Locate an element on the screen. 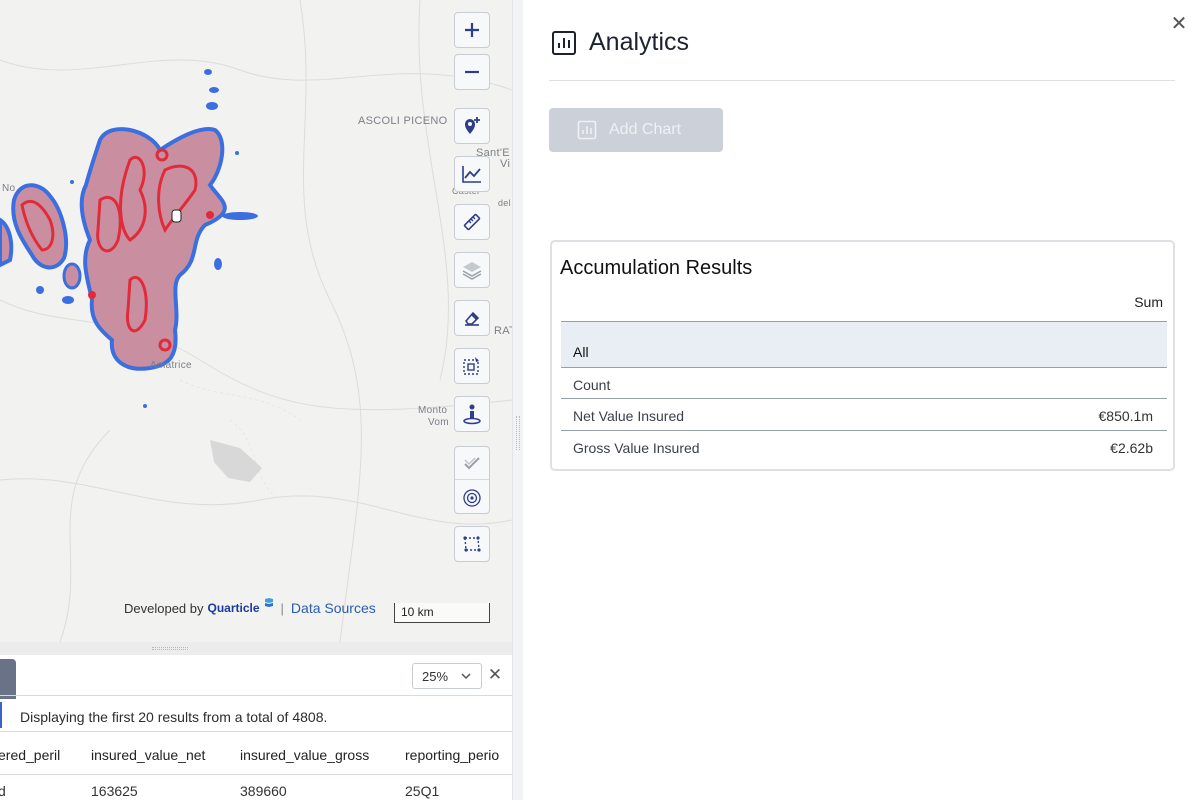 Image resolution: width=1200 pixels, height=800 pixels. panel-header: Analytics is located at coordinates (620, 42).